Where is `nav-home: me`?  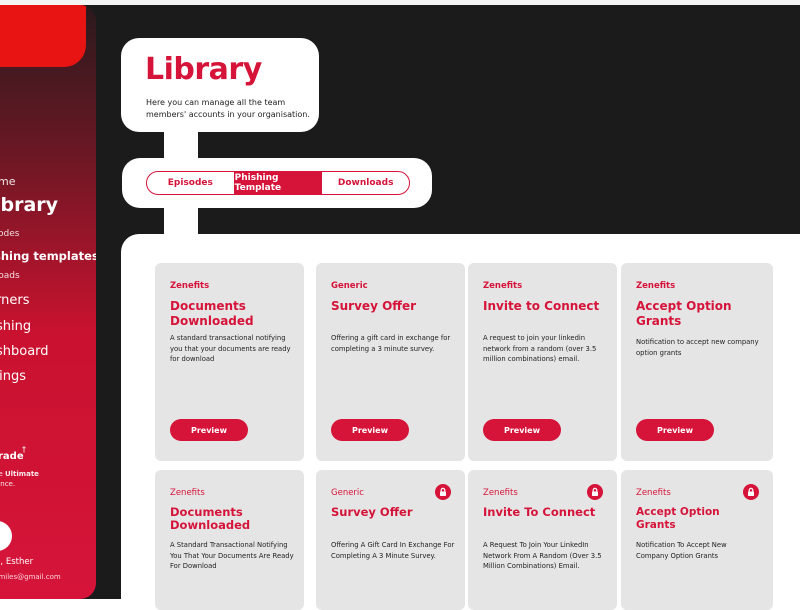
nav-home: me is located at coordinates (7, 181).